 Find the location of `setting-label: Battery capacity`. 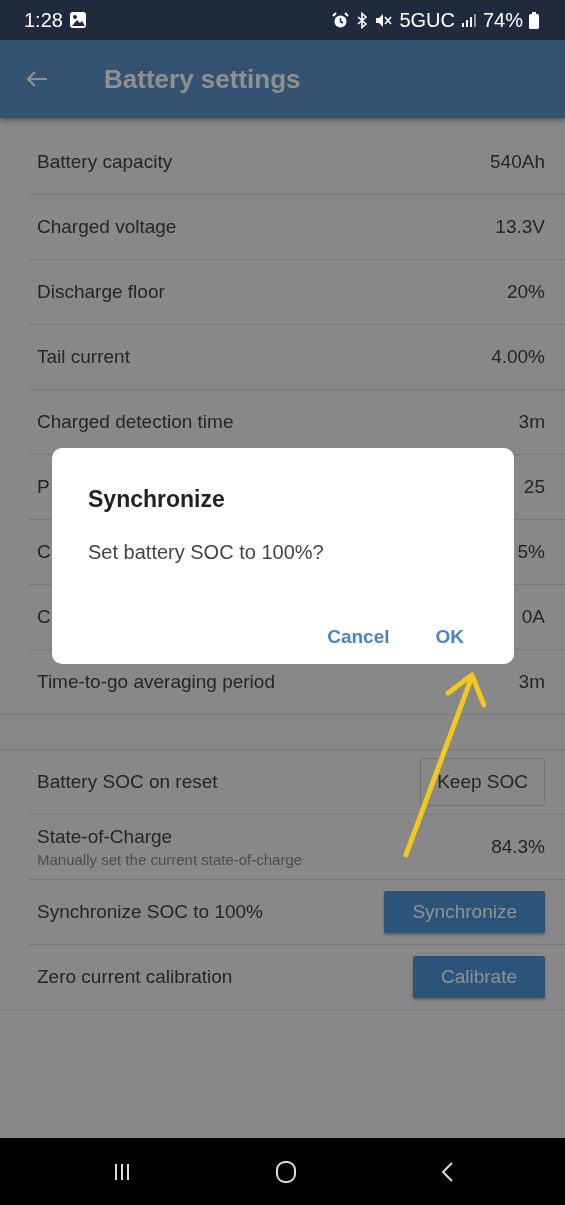

setting-label: Battery capacity is located at coordinates (105, 162).